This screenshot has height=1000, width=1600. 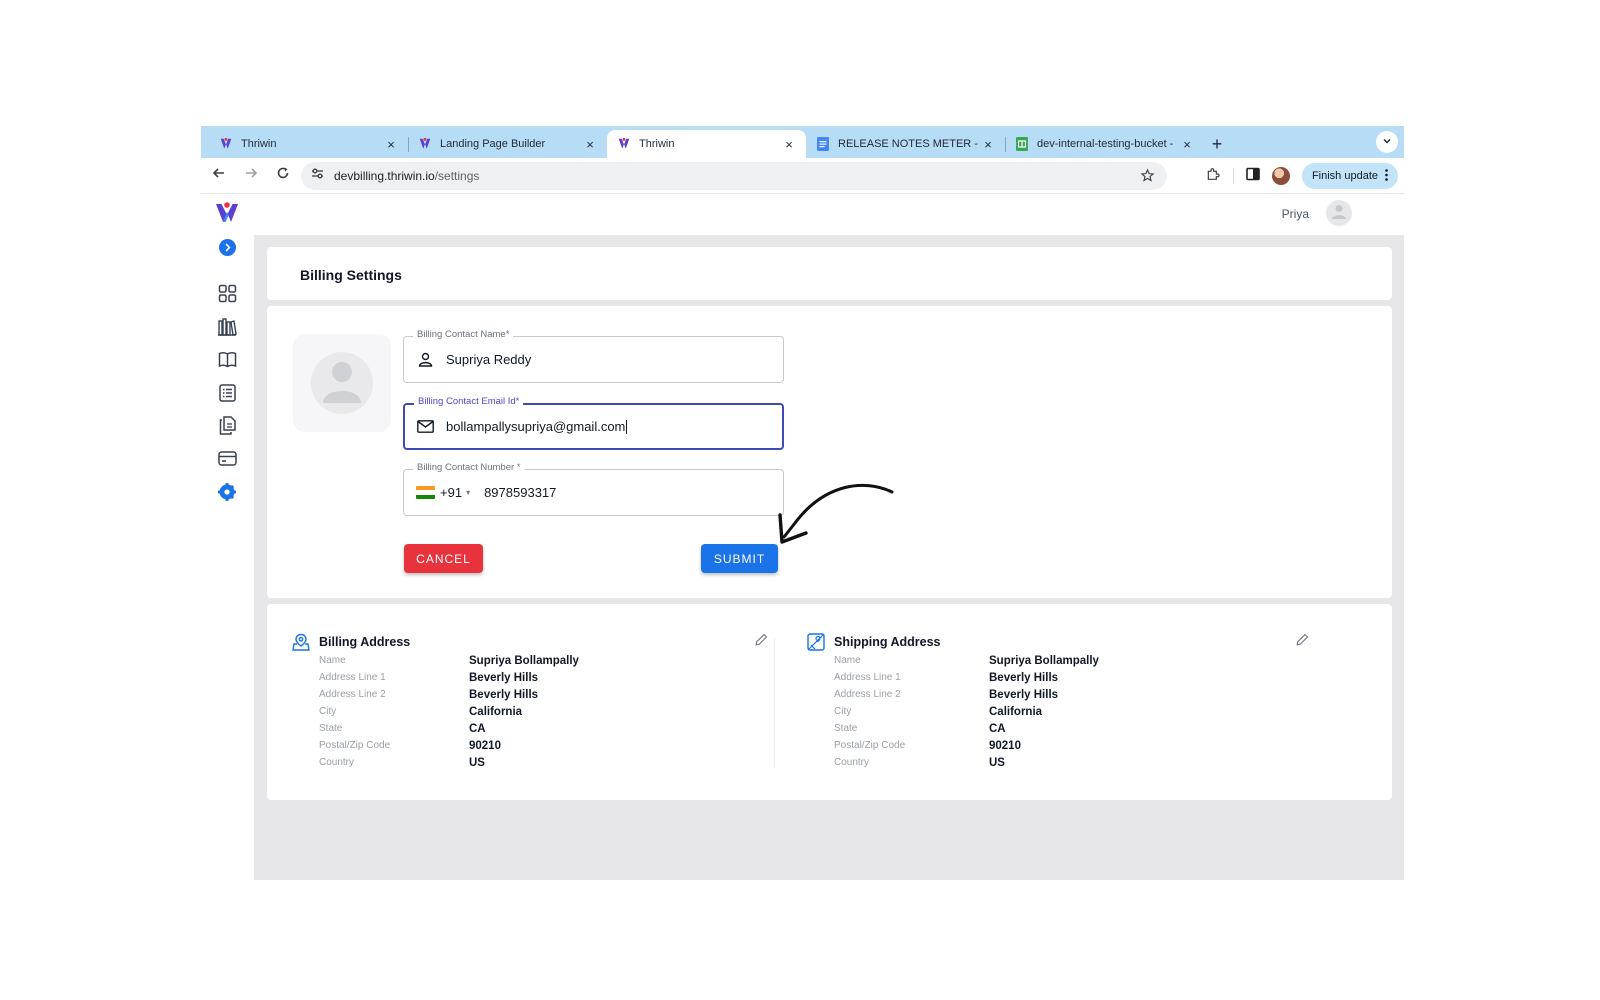 What do you see at coordinates (308, 144) in the screenshot?
I see `tab-thriwin-1: Thriwin ×` at bounding box center [308, 144].